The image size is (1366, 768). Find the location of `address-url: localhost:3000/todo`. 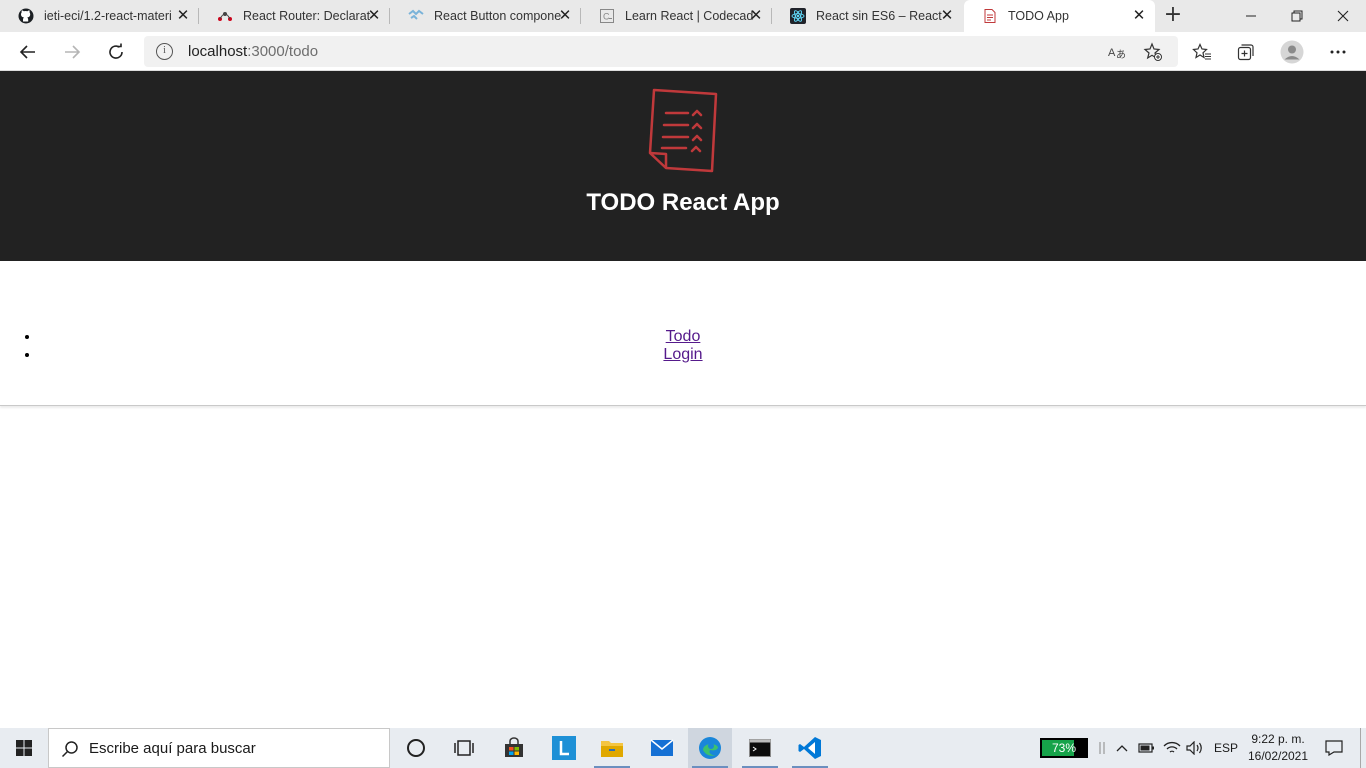

address-url: localhost:3000/todo is located at coordinates (253, 51).